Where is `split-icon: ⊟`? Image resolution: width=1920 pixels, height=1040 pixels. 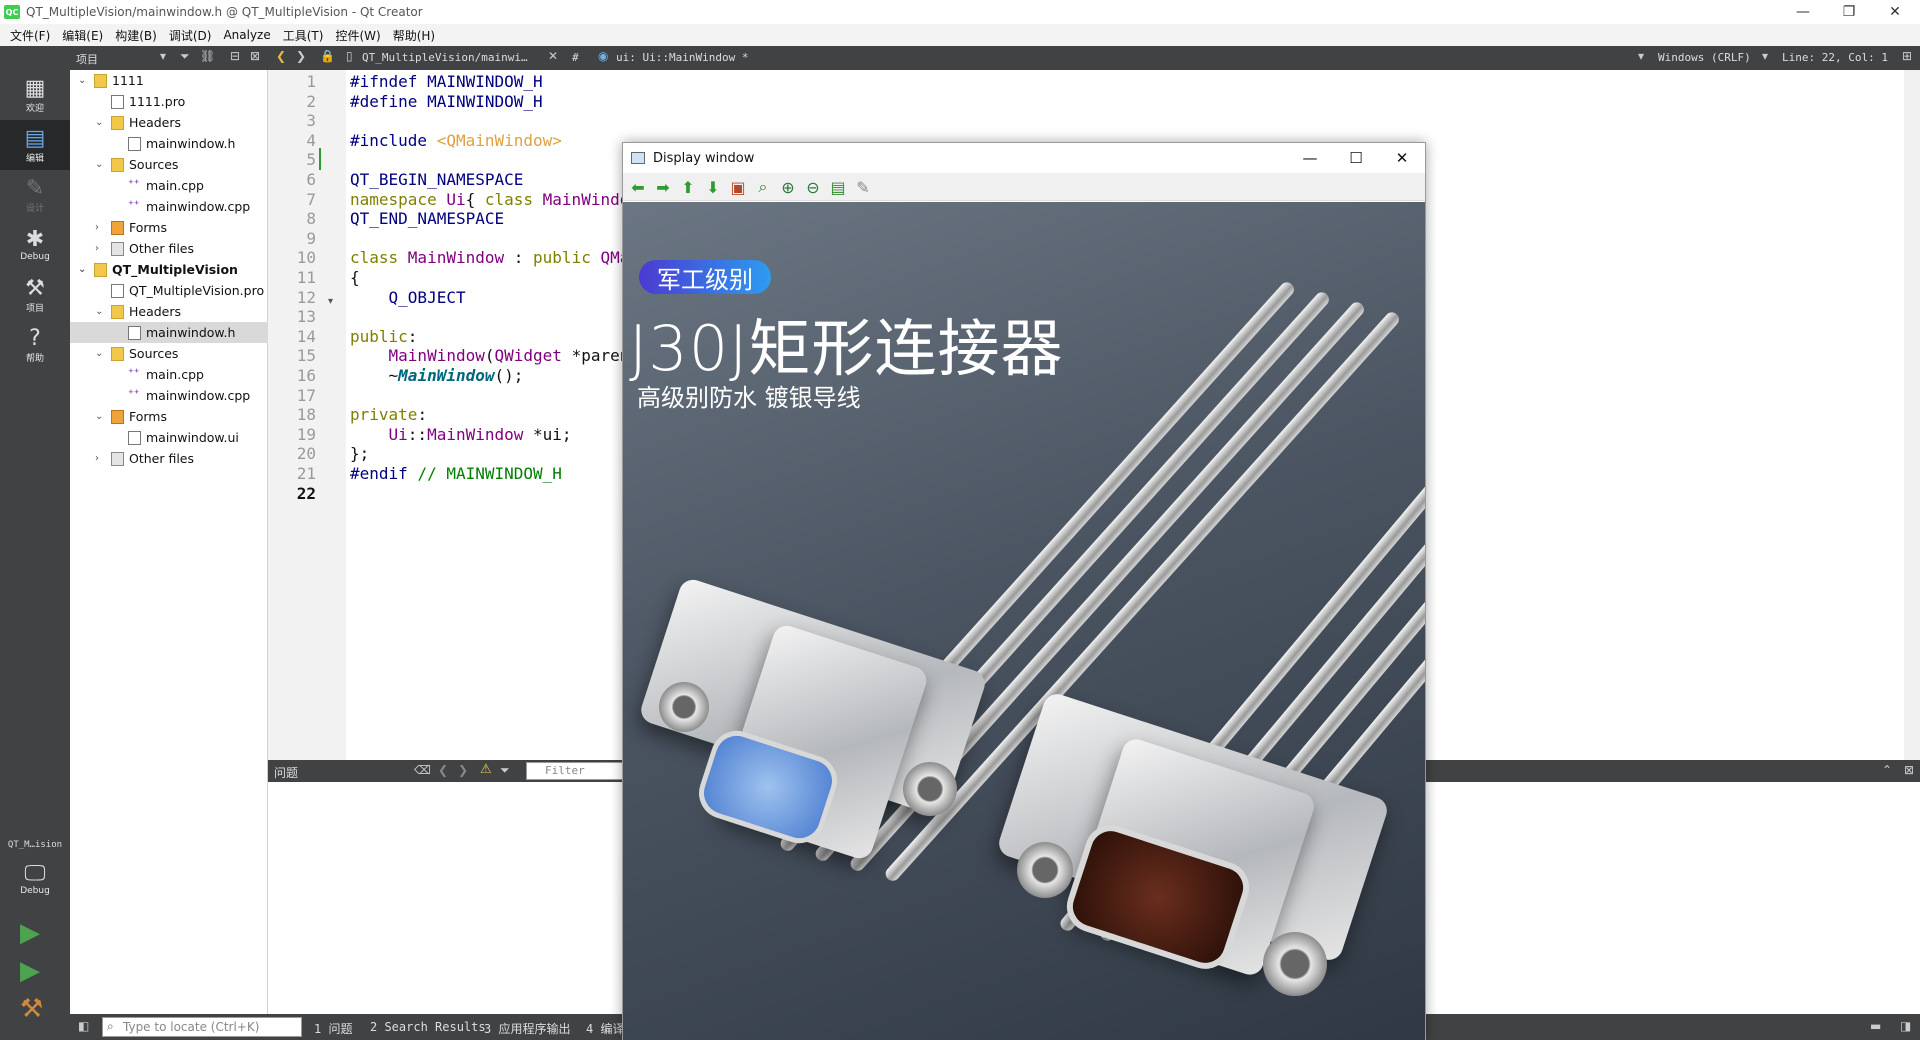
split-icon: ⊟ is located at coordinates (235, 56).